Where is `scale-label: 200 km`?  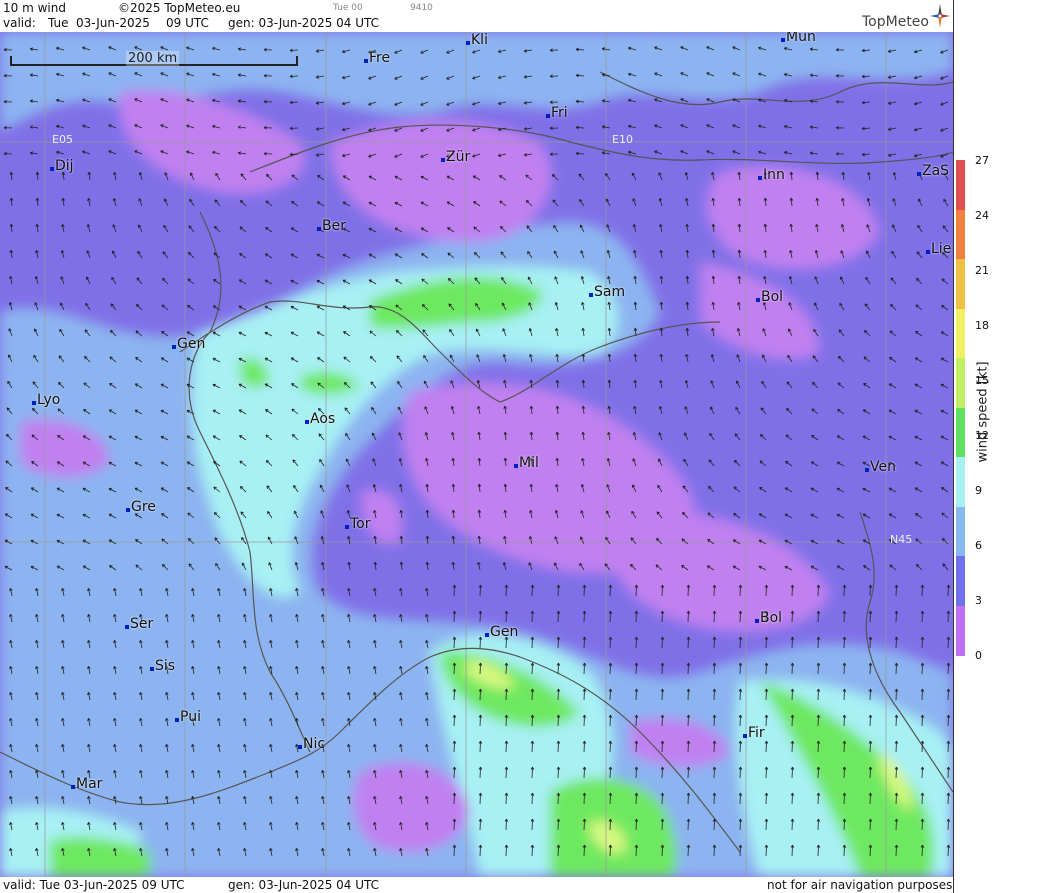
scale-label: 200 km is located at coordinates (153, 58).